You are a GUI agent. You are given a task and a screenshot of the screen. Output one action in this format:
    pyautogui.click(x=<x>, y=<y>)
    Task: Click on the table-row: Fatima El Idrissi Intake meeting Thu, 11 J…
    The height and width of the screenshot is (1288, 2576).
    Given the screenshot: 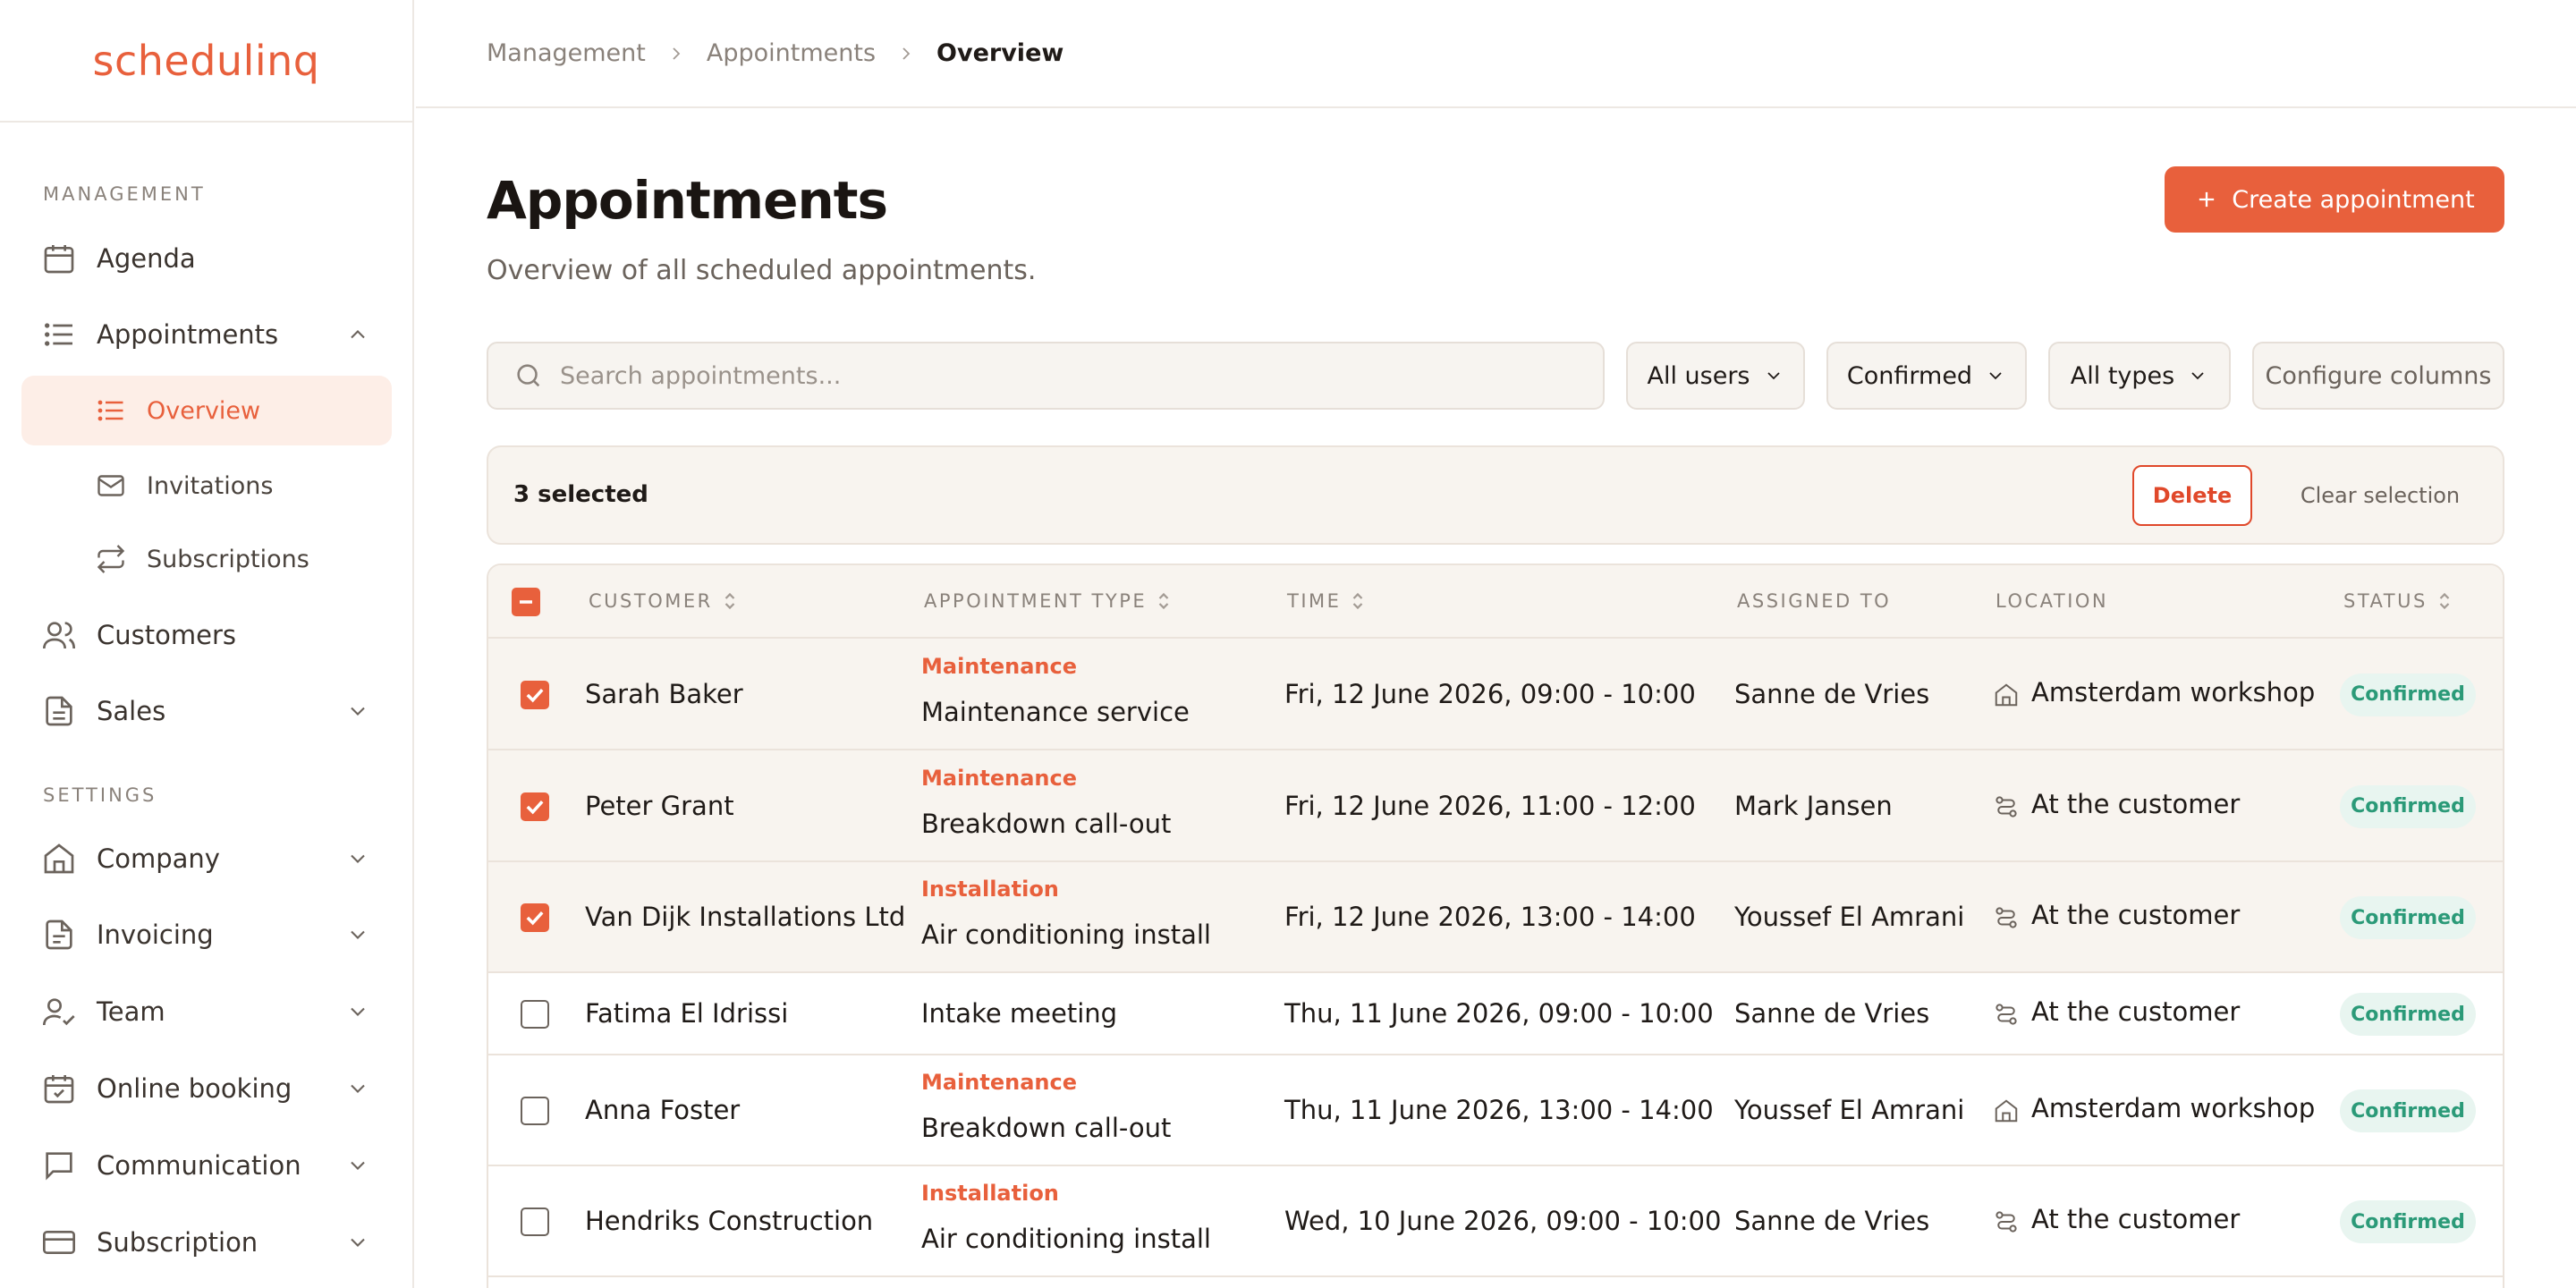 What is the action you would take?
    pyautogui.click(x=1495, y=1014)
    